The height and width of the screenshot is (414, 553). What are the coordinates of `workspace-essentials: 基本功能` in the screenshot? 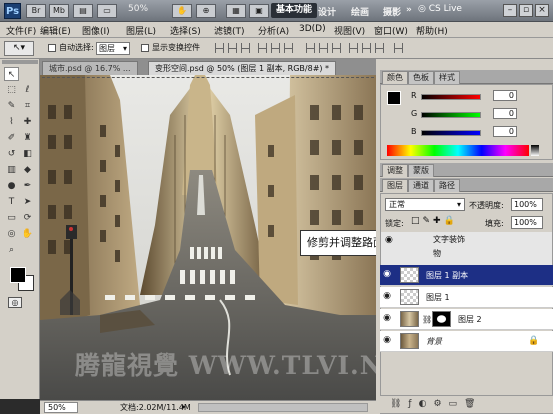 It's located at (294, 10).